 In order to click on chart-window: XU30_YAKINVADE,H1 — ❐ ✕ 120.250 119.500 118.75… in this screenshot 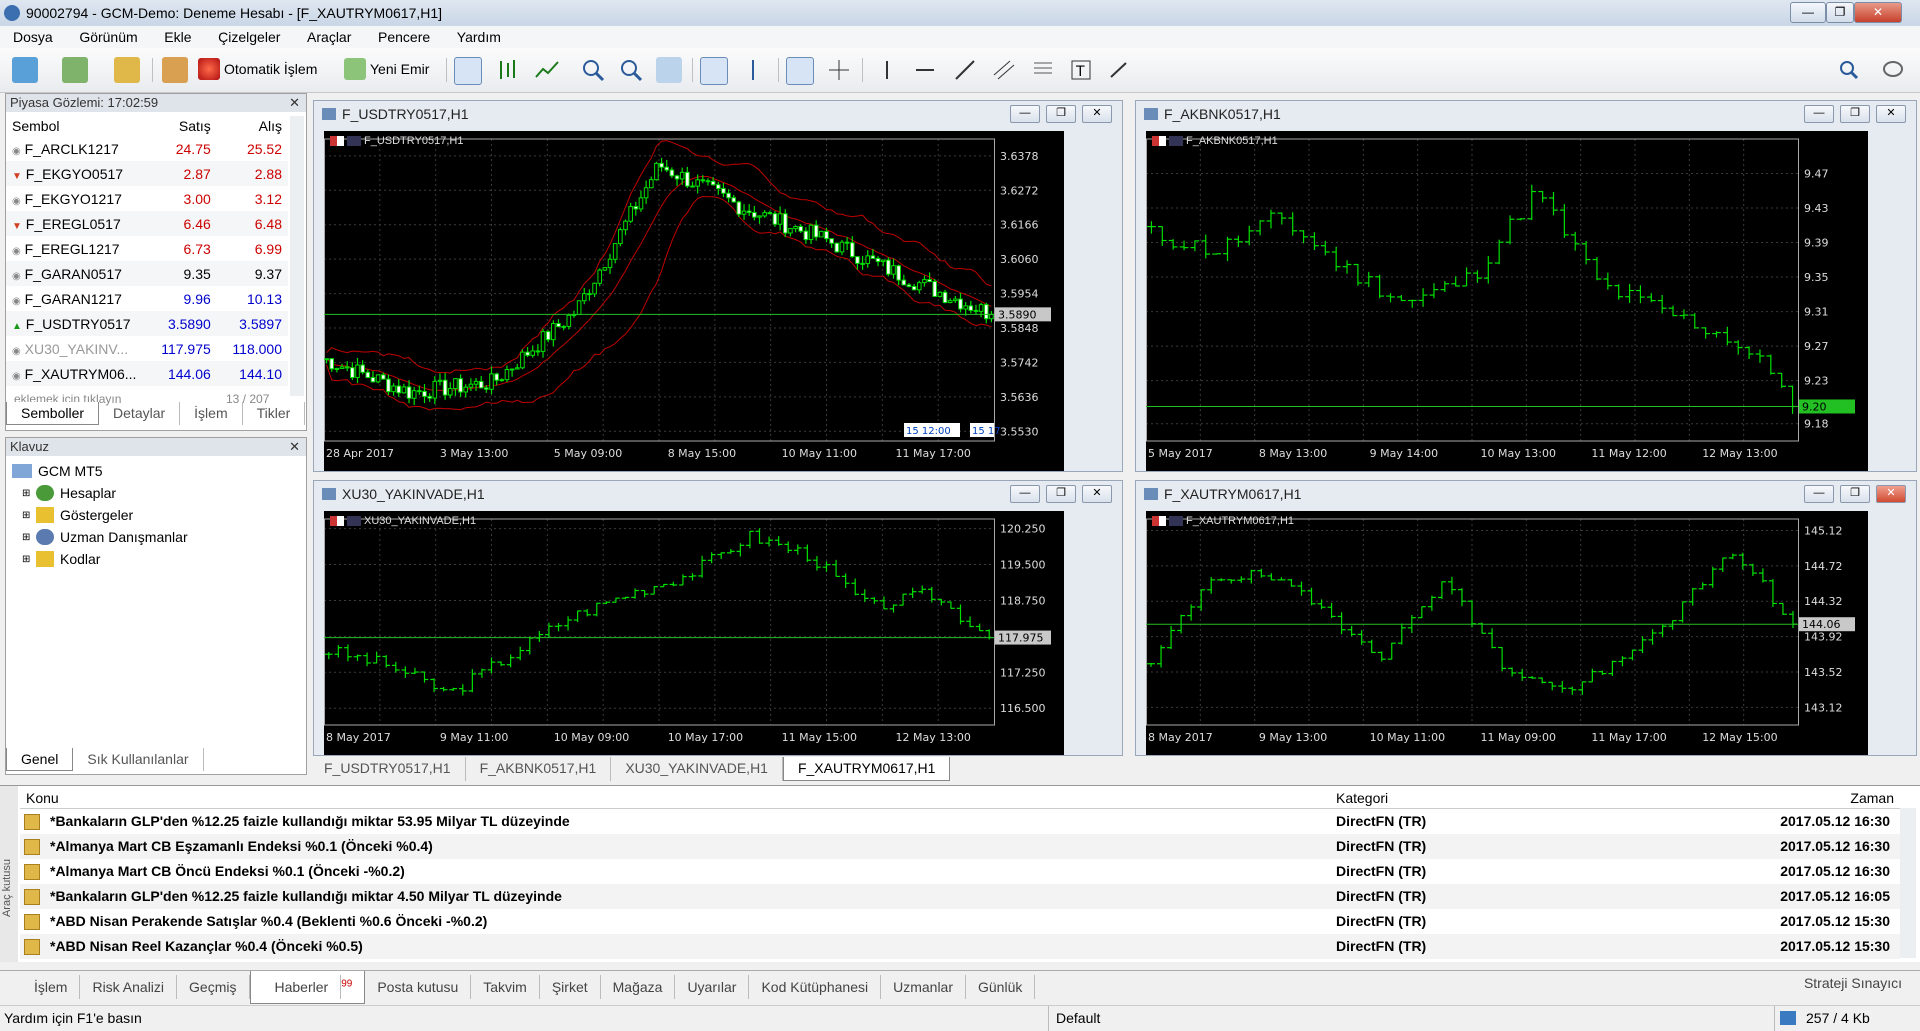, I will do `click(718, 618)`.